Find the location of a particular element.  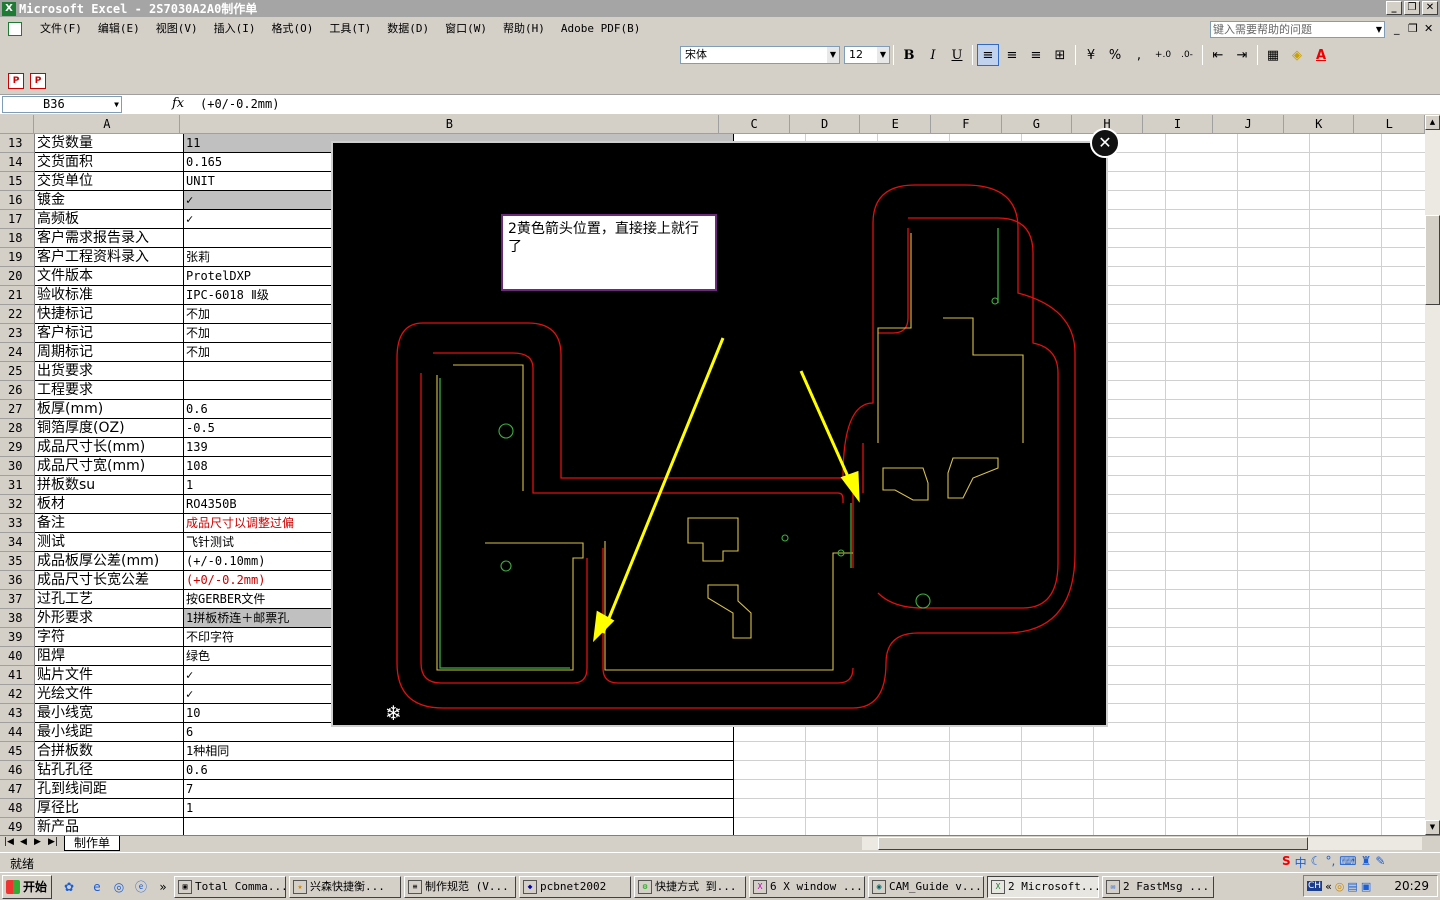

restore-button: ❐ is located at coordinates (1412, 8).